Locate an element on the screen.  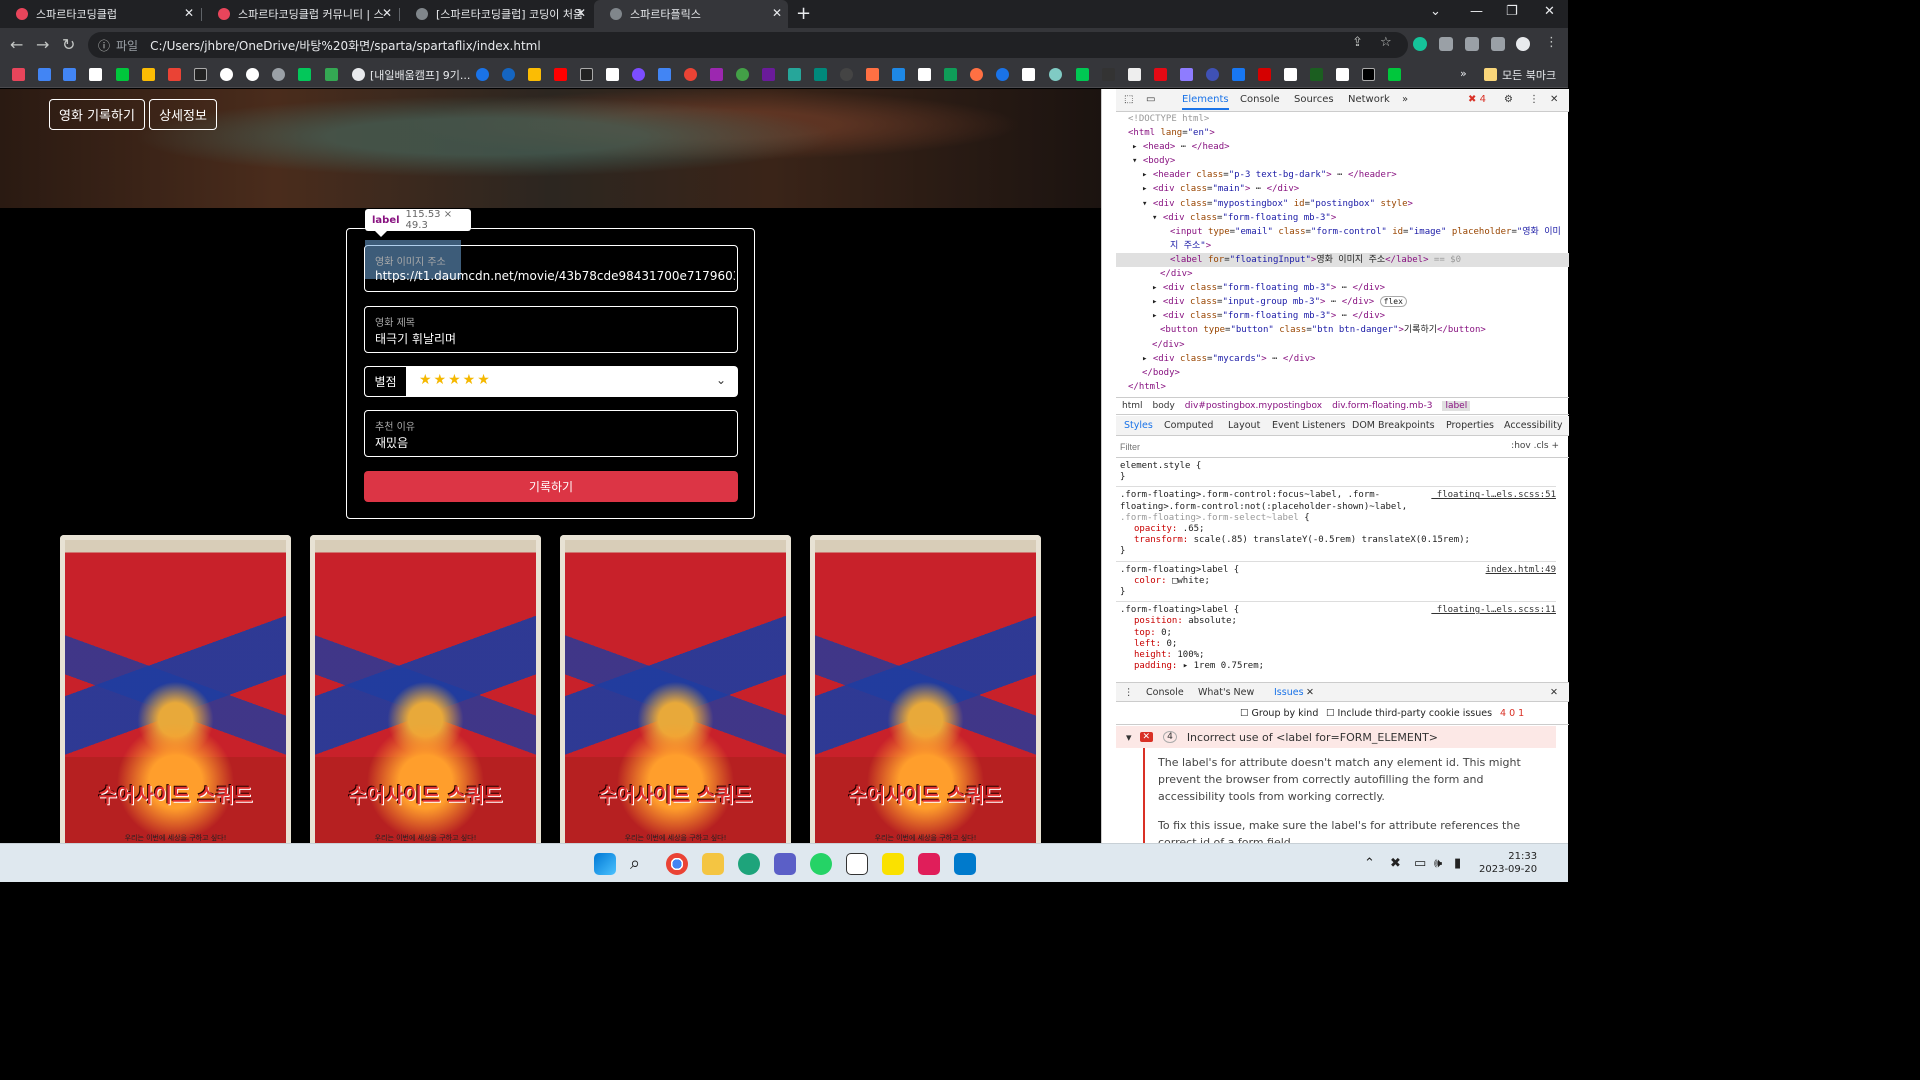
reload-icon: ↻ is located at coordinates (68, 44).